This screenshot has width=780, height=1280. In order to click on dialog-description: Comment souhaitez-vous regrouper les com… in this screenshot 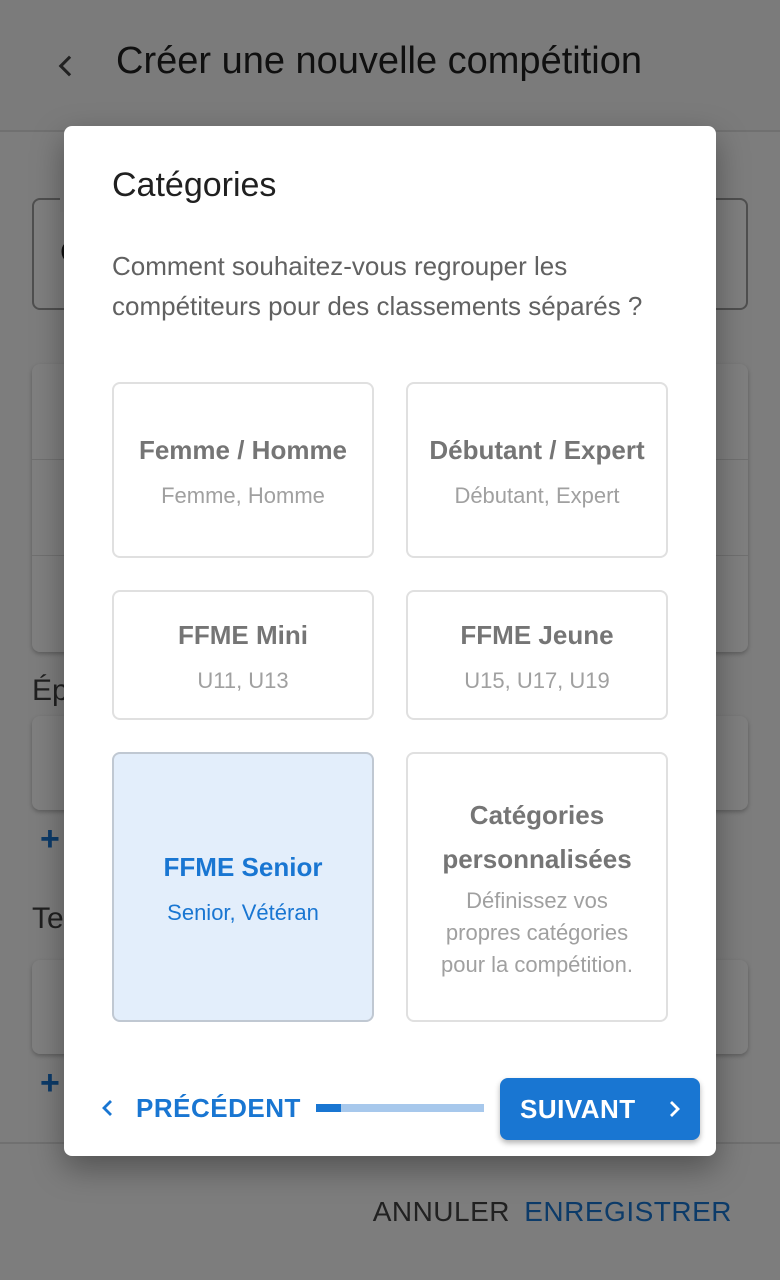, I will do `click(377, 286)`.